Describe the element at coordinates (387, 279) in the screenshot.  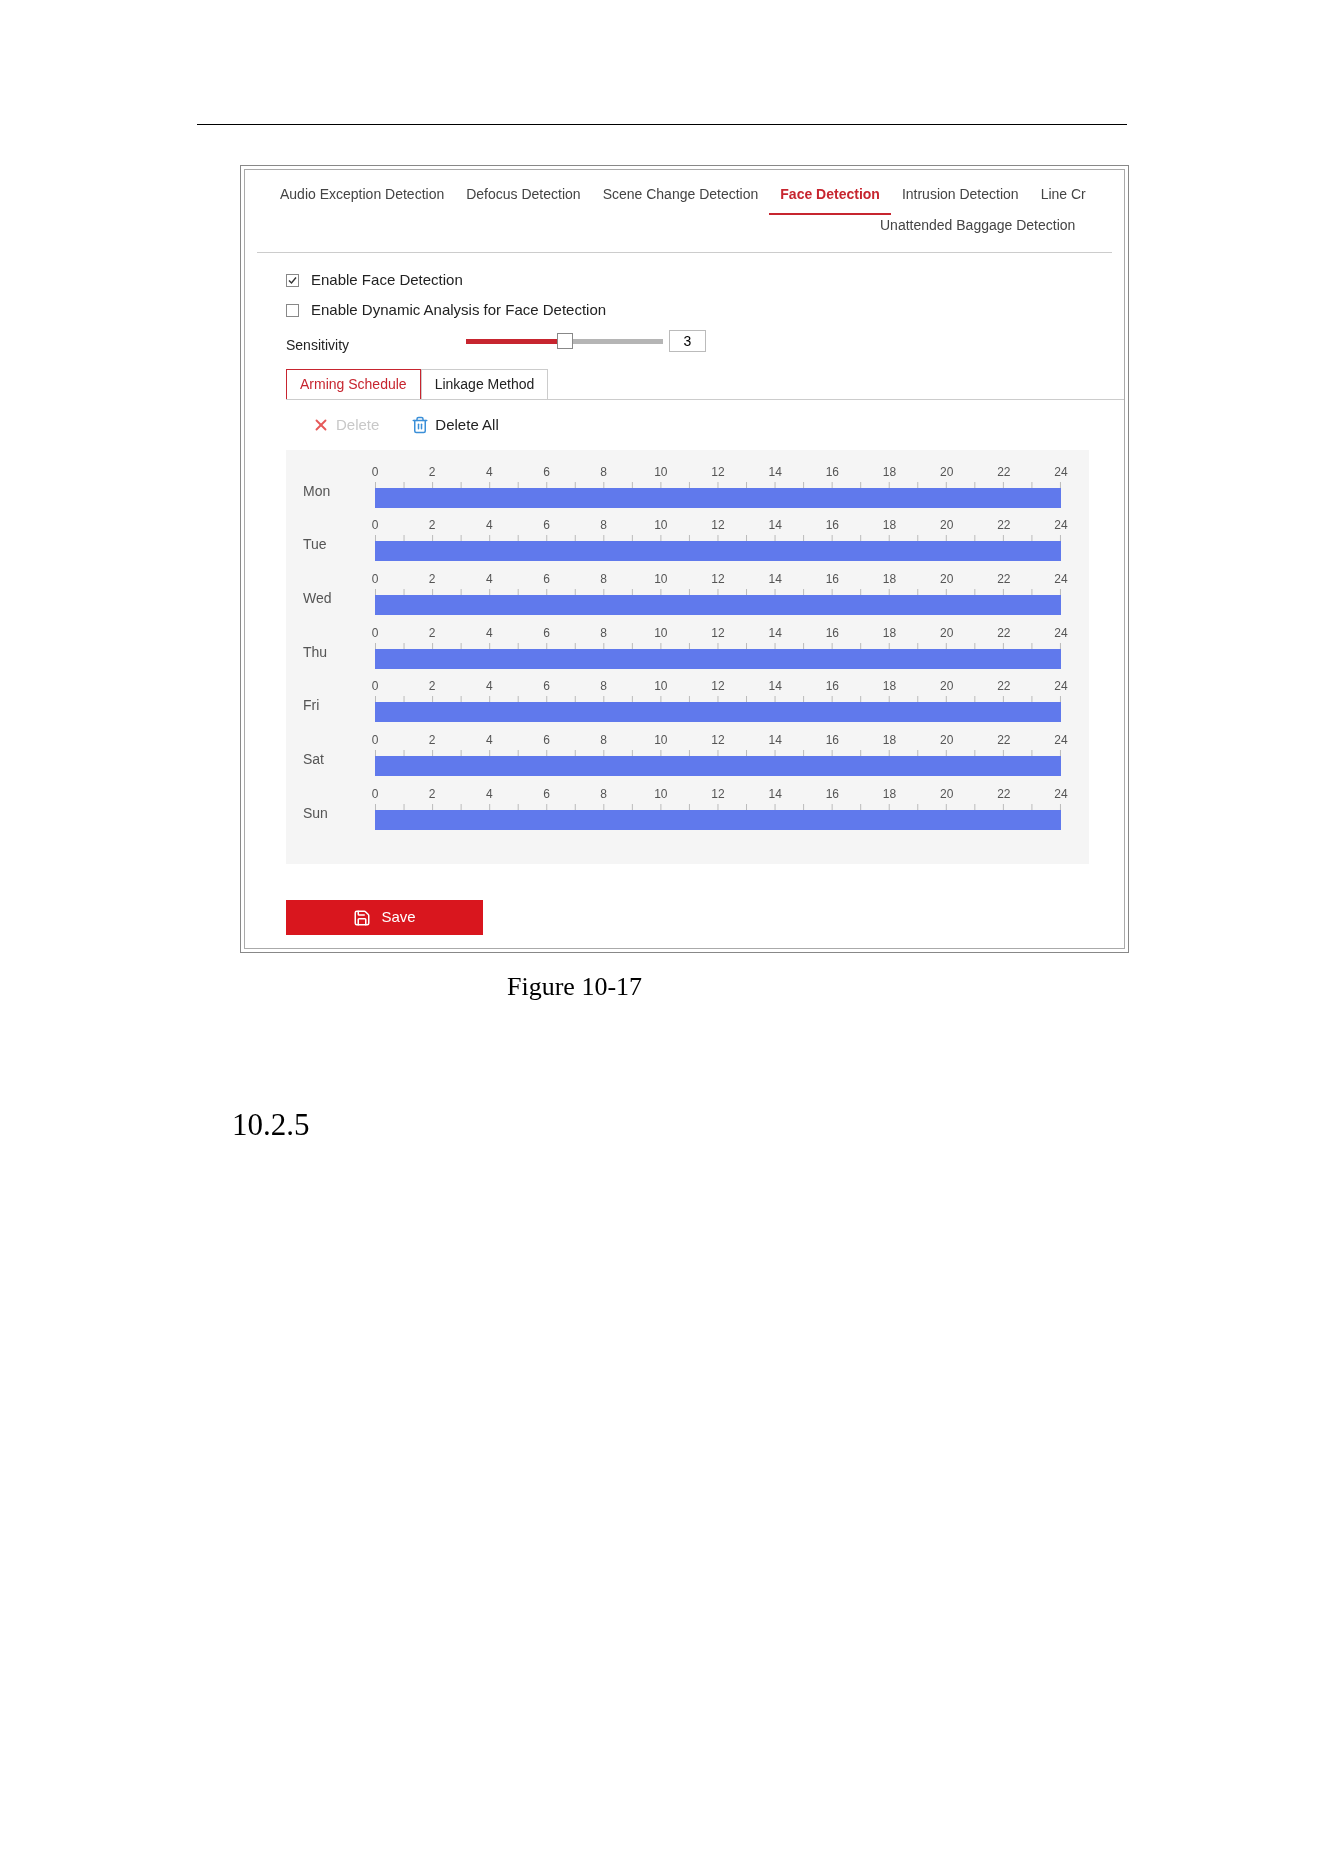
I see `checkbox-label: Enable Face Detection` at that location.